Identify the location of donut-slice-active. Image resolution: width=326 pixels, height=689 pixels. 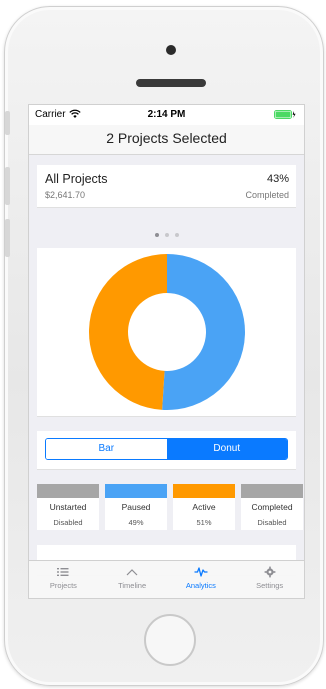
(204, 332).